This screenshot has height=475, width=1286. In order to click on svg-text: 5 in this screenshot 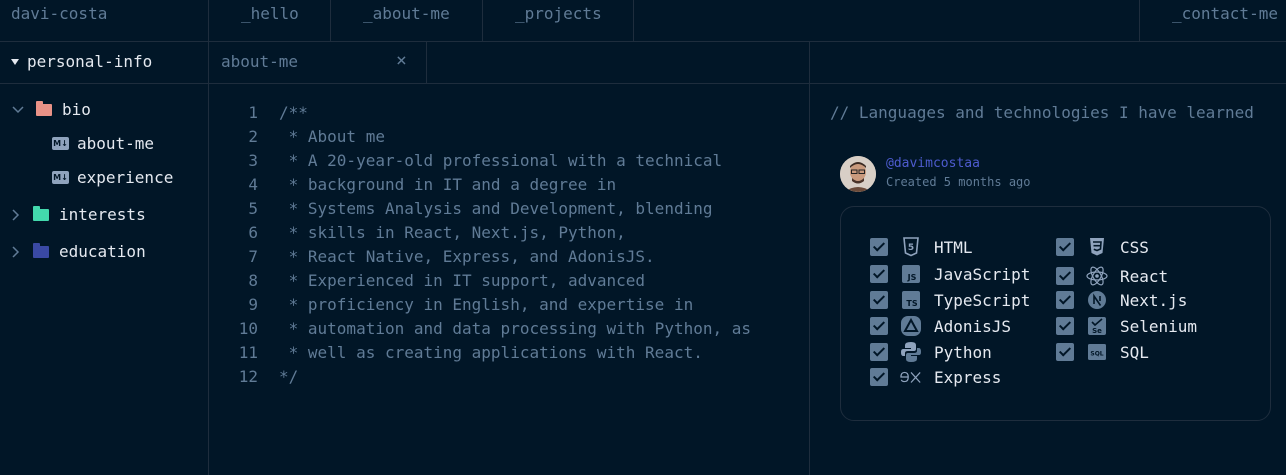, I will do `click(911, 248)`.